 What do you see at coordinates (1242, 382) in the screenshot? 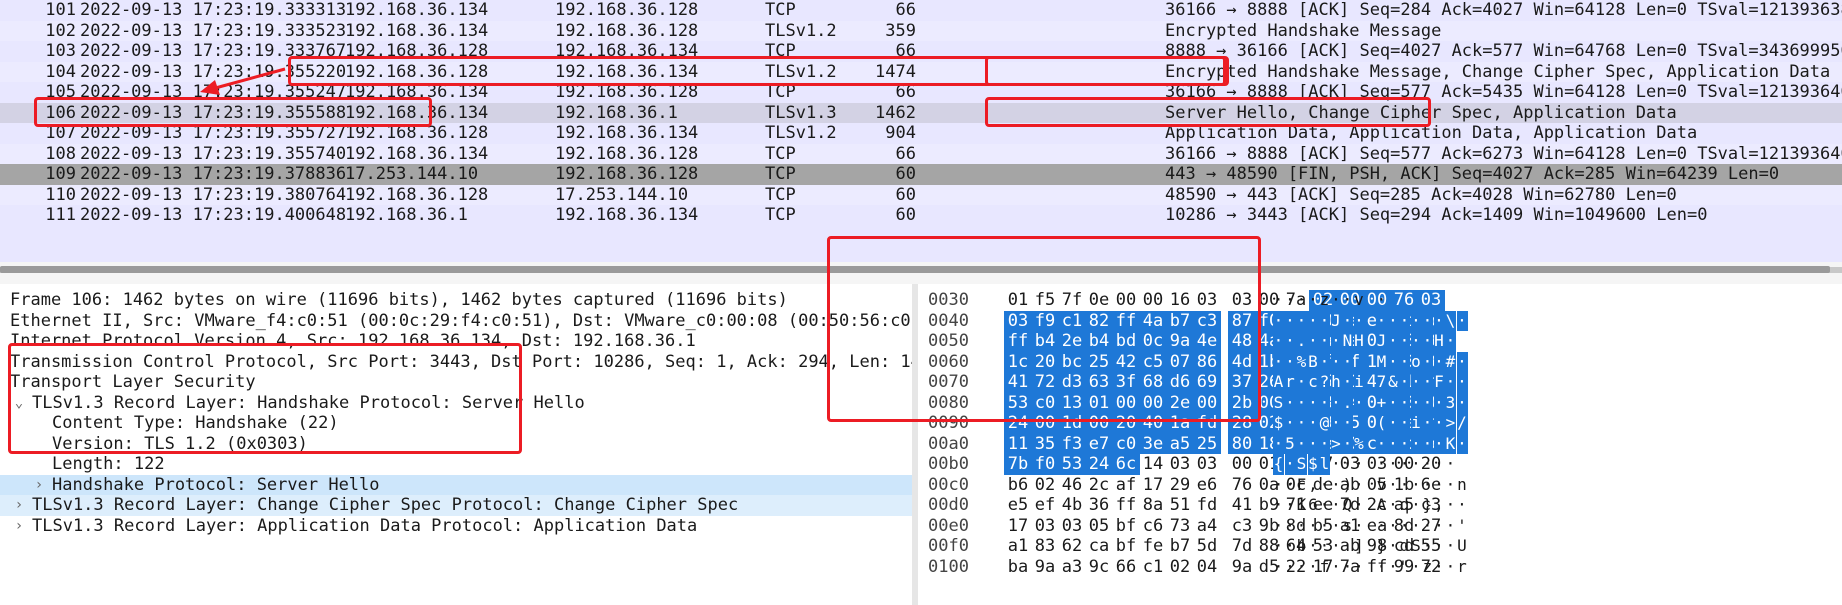
I see `hex-byte: 37` at bounding box center [1242, 382].